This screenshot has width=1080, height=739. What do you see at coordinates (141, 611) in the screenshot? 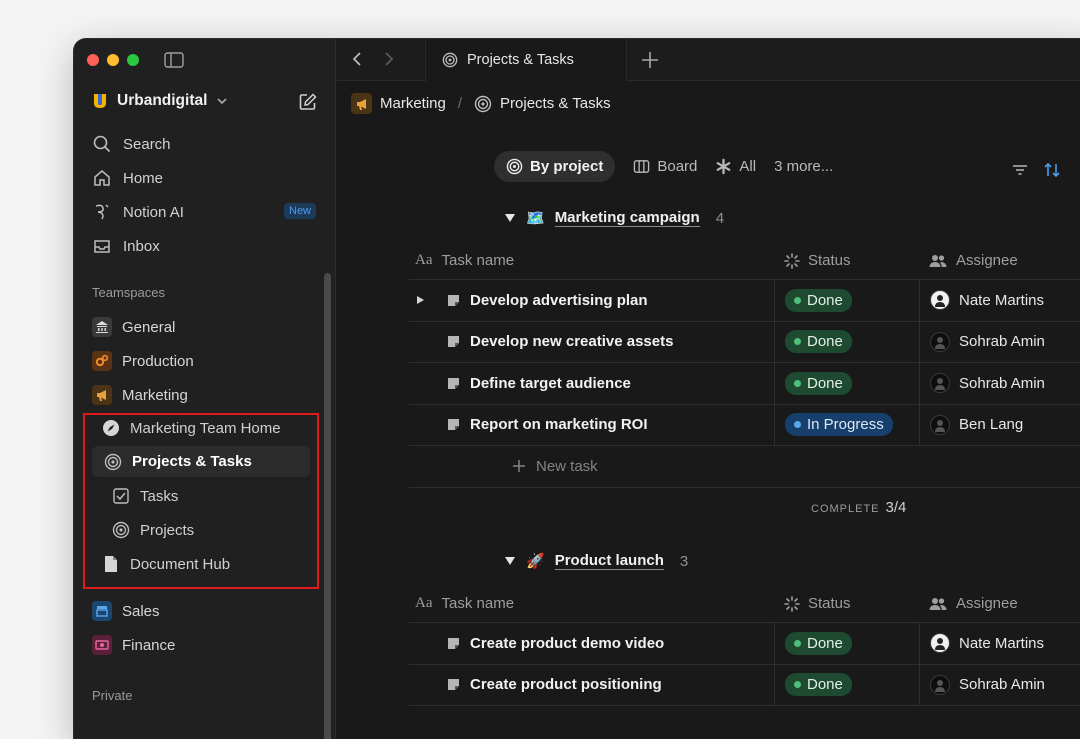
I see `sidebar-item-label: Sales` at bounding box center [141, 611].